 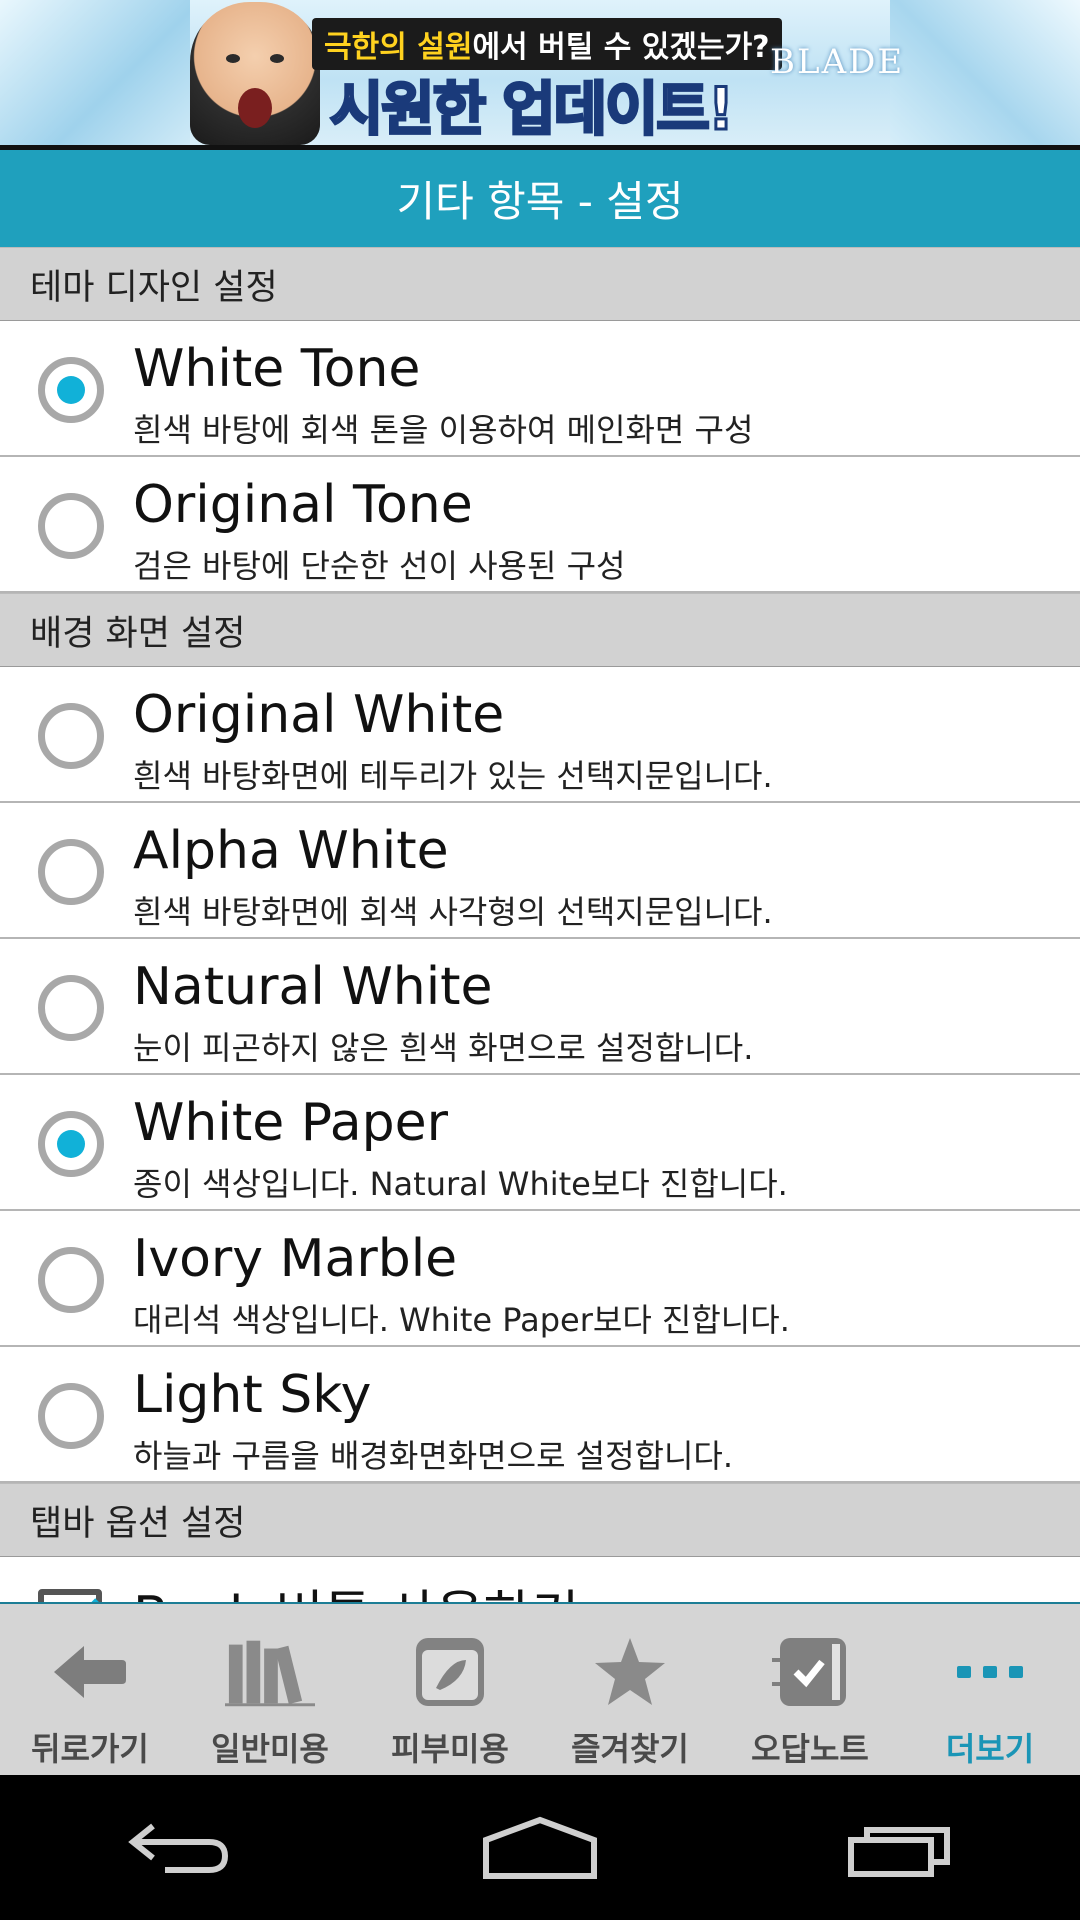 I want to click on ad-banner: 극한의 설원에서 버틸 수 있겠는가? 시원한 업데이트! BLADE, so click(x=540, y=72).